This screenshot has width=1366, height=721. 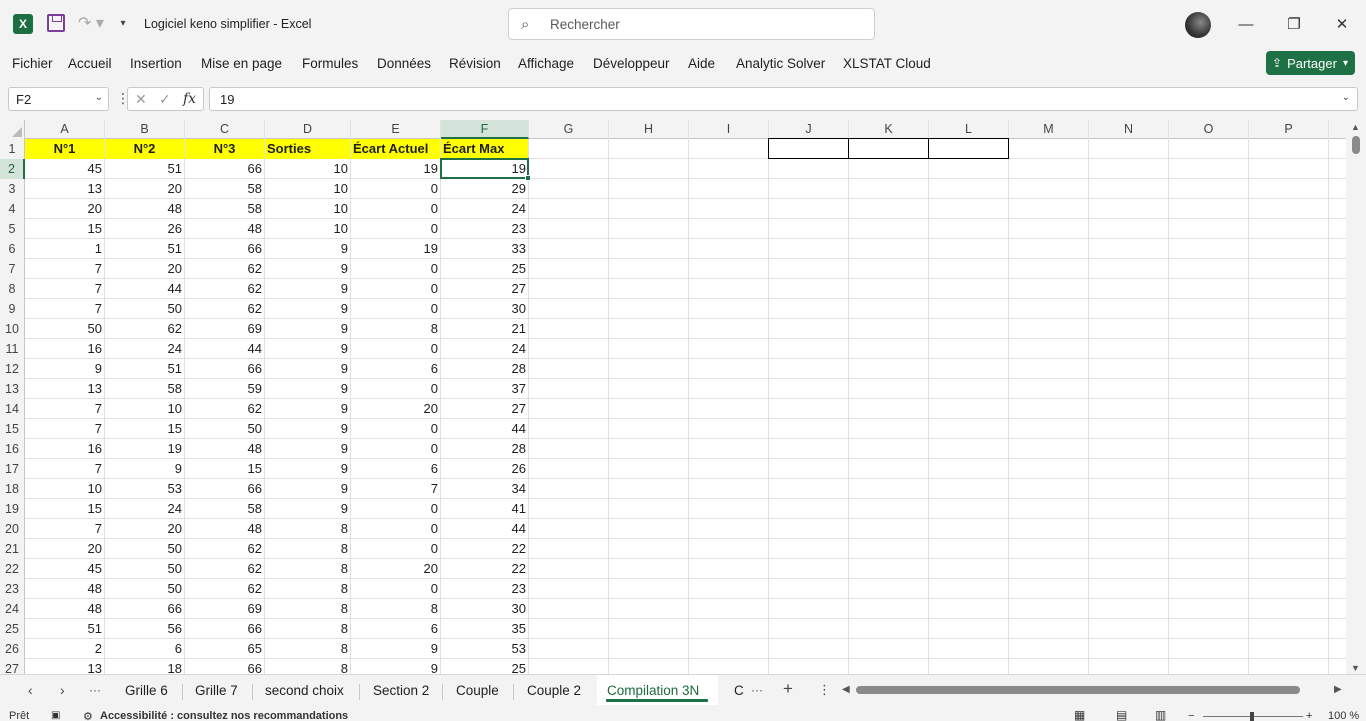 What do you see at coordinates (224, 149) in the screenshot?
I see `header-cell-c: N°3` at bounding box center [224, 149].